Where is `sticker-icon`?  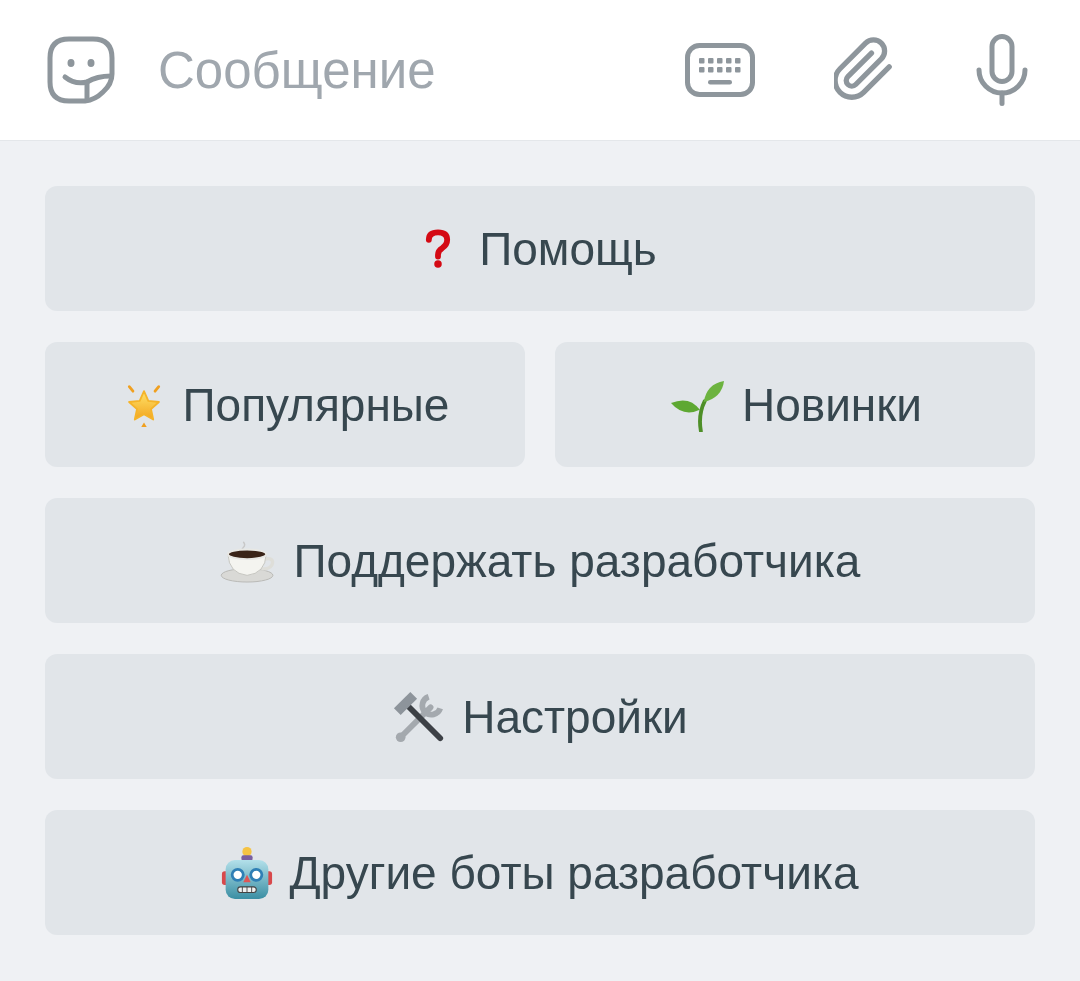
sticker-icon is located at coordinates (81, 70).